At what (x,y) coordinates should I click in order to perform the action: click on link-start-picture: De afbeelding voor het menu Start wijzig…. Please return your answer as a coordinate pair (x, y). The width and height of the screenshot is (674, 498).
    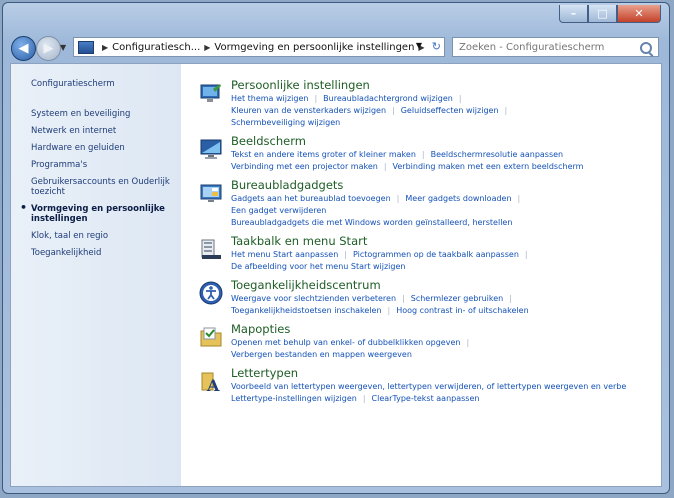
    Looking at the image, I should click on (318, 266).